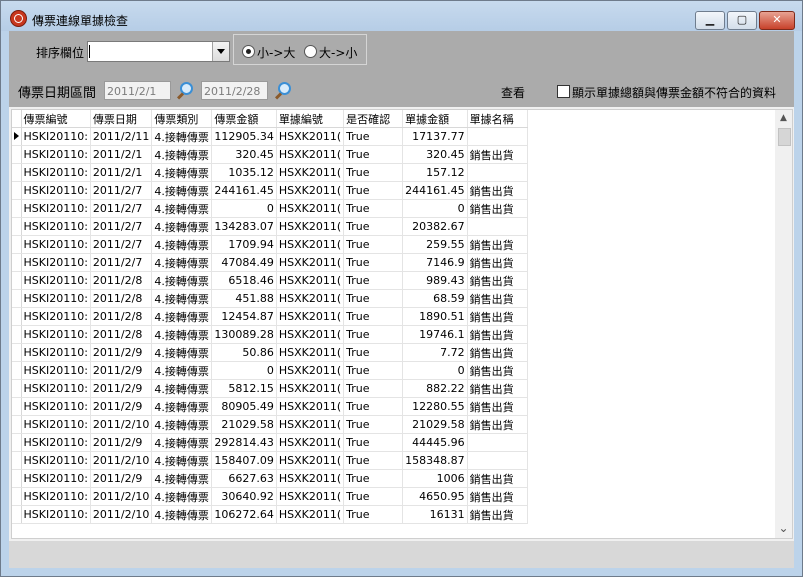 The height and width of the screenshot is (577, 803). I want to click on column-header: 單據編號, so click(310, 119).